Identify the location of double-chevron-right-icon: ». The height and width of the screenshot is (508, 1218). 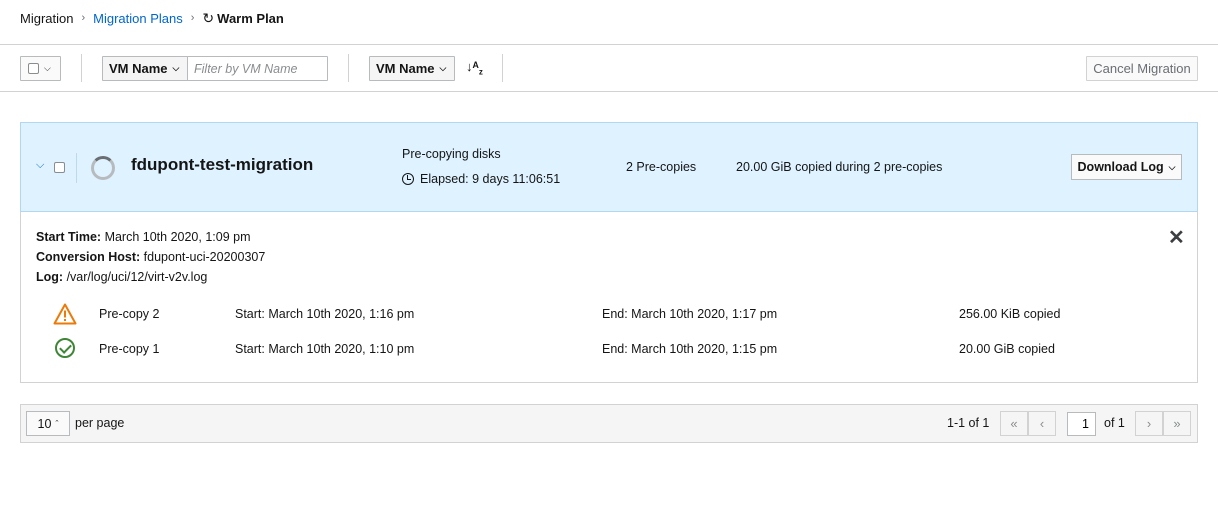
(1177, 423).